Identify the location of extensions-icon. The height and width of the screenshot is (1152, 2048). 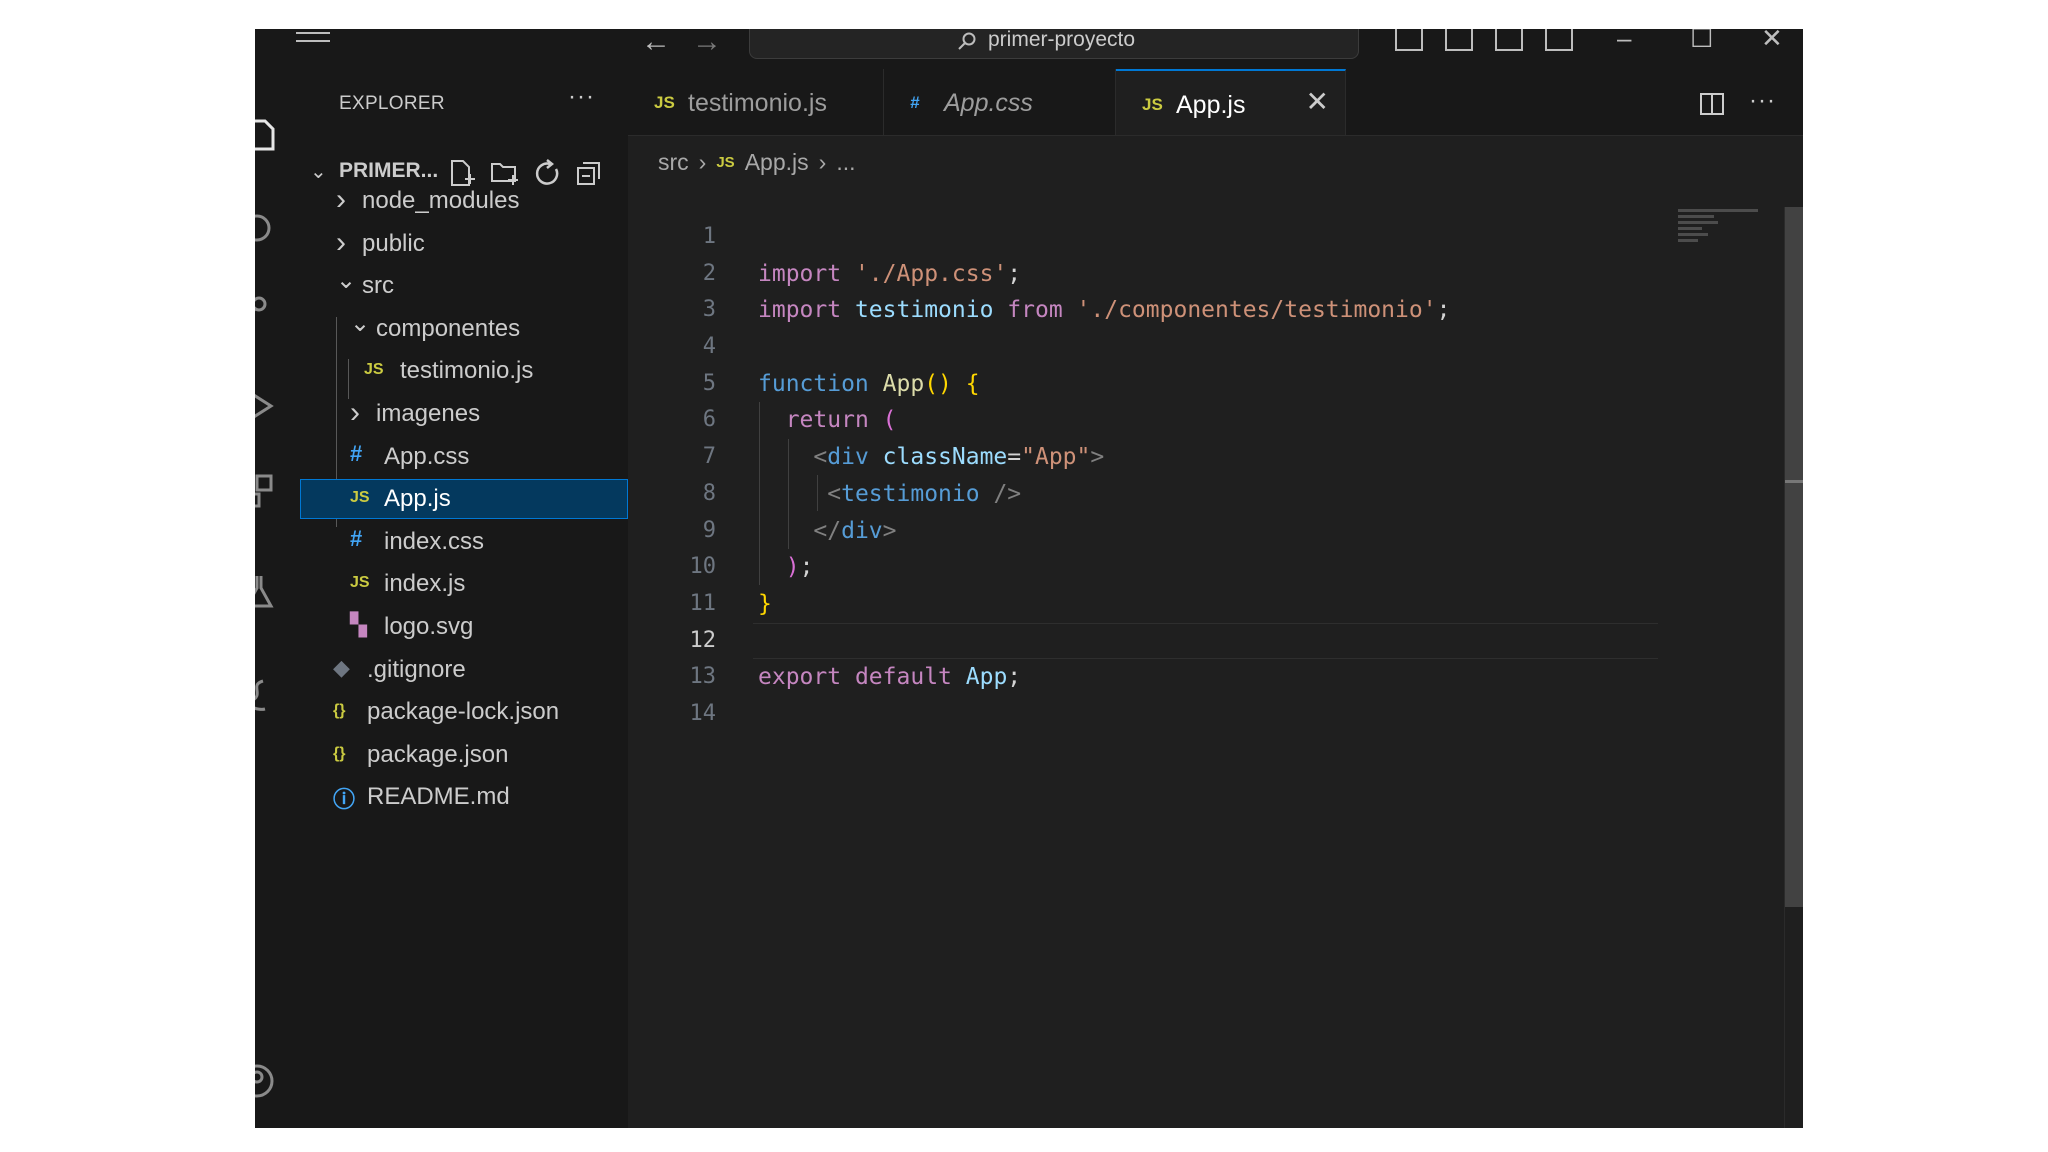
(266, 491).